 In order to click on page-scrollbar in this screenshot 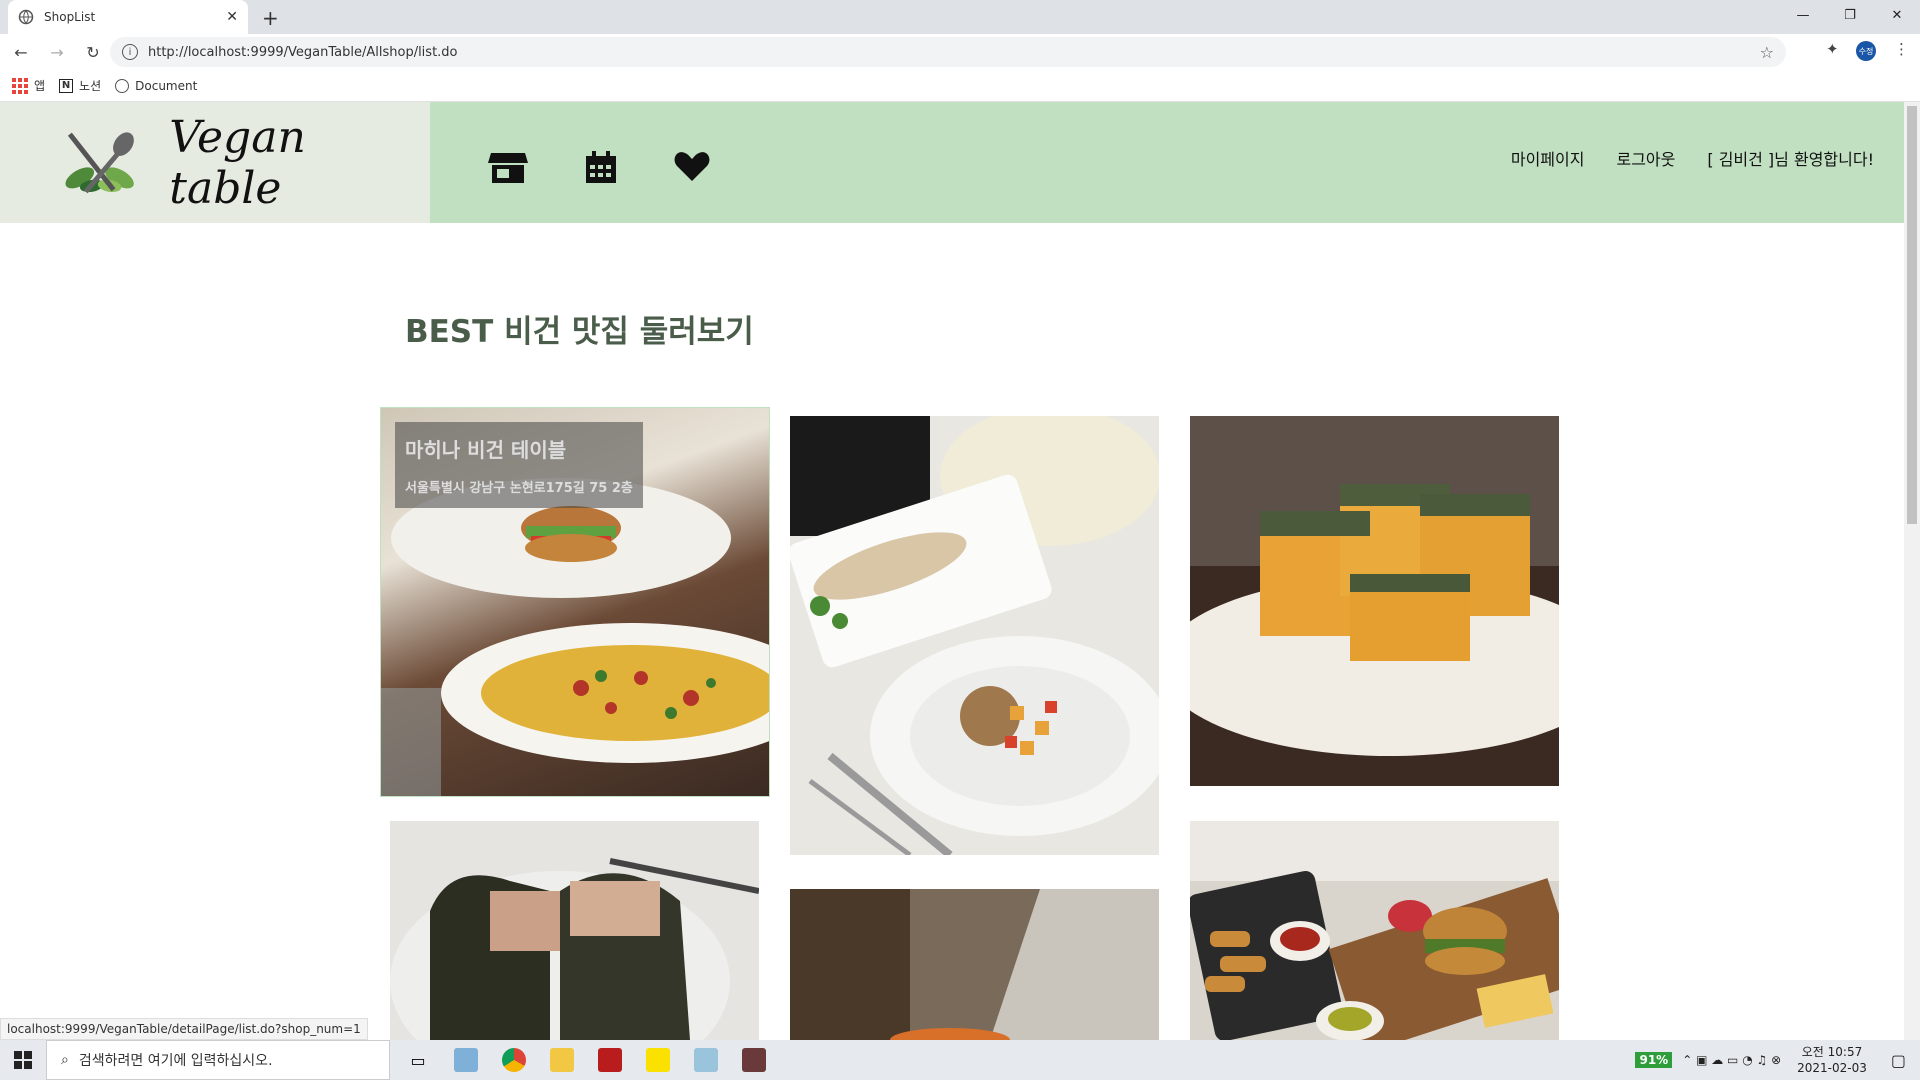, I will do `click(1912, 571)`.